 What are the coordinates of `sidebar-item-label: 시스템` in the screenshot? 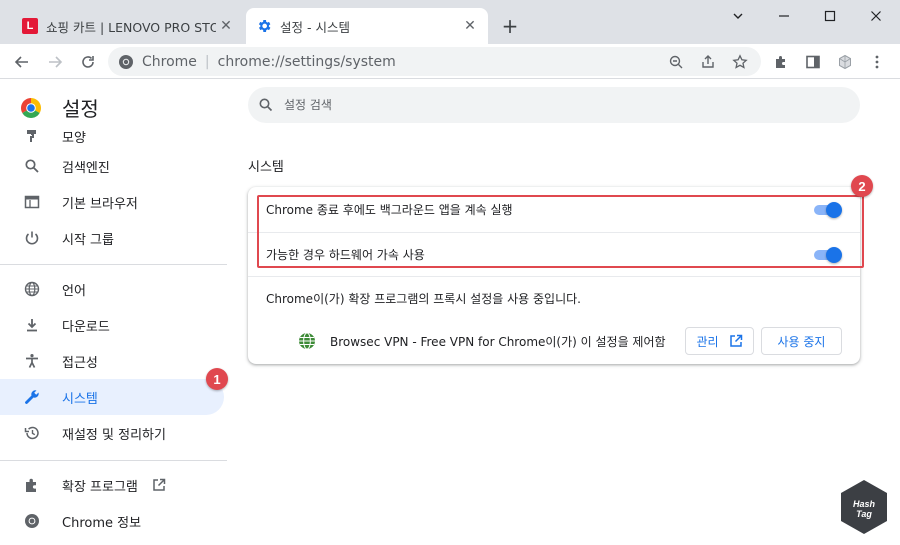 It's located at (80, 399).